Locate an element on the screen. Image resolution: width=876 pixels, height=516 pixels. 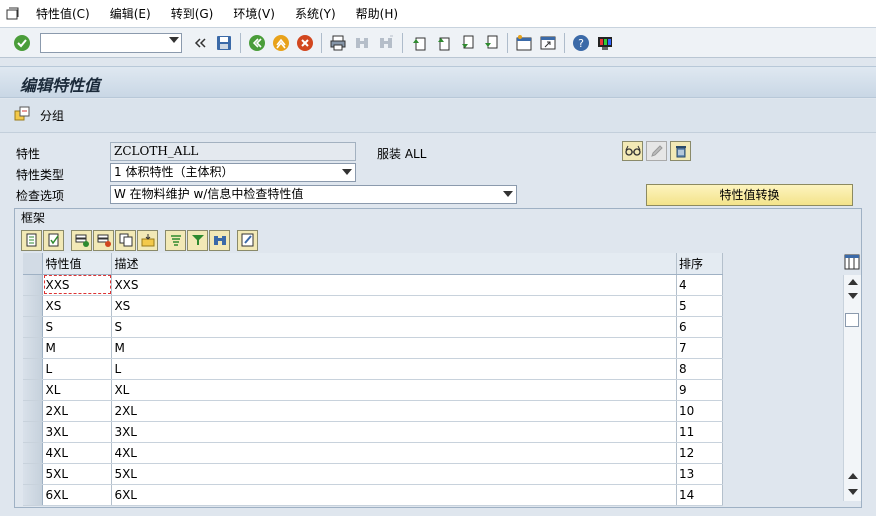
cell-value: M is located at coordinates (77, 348).